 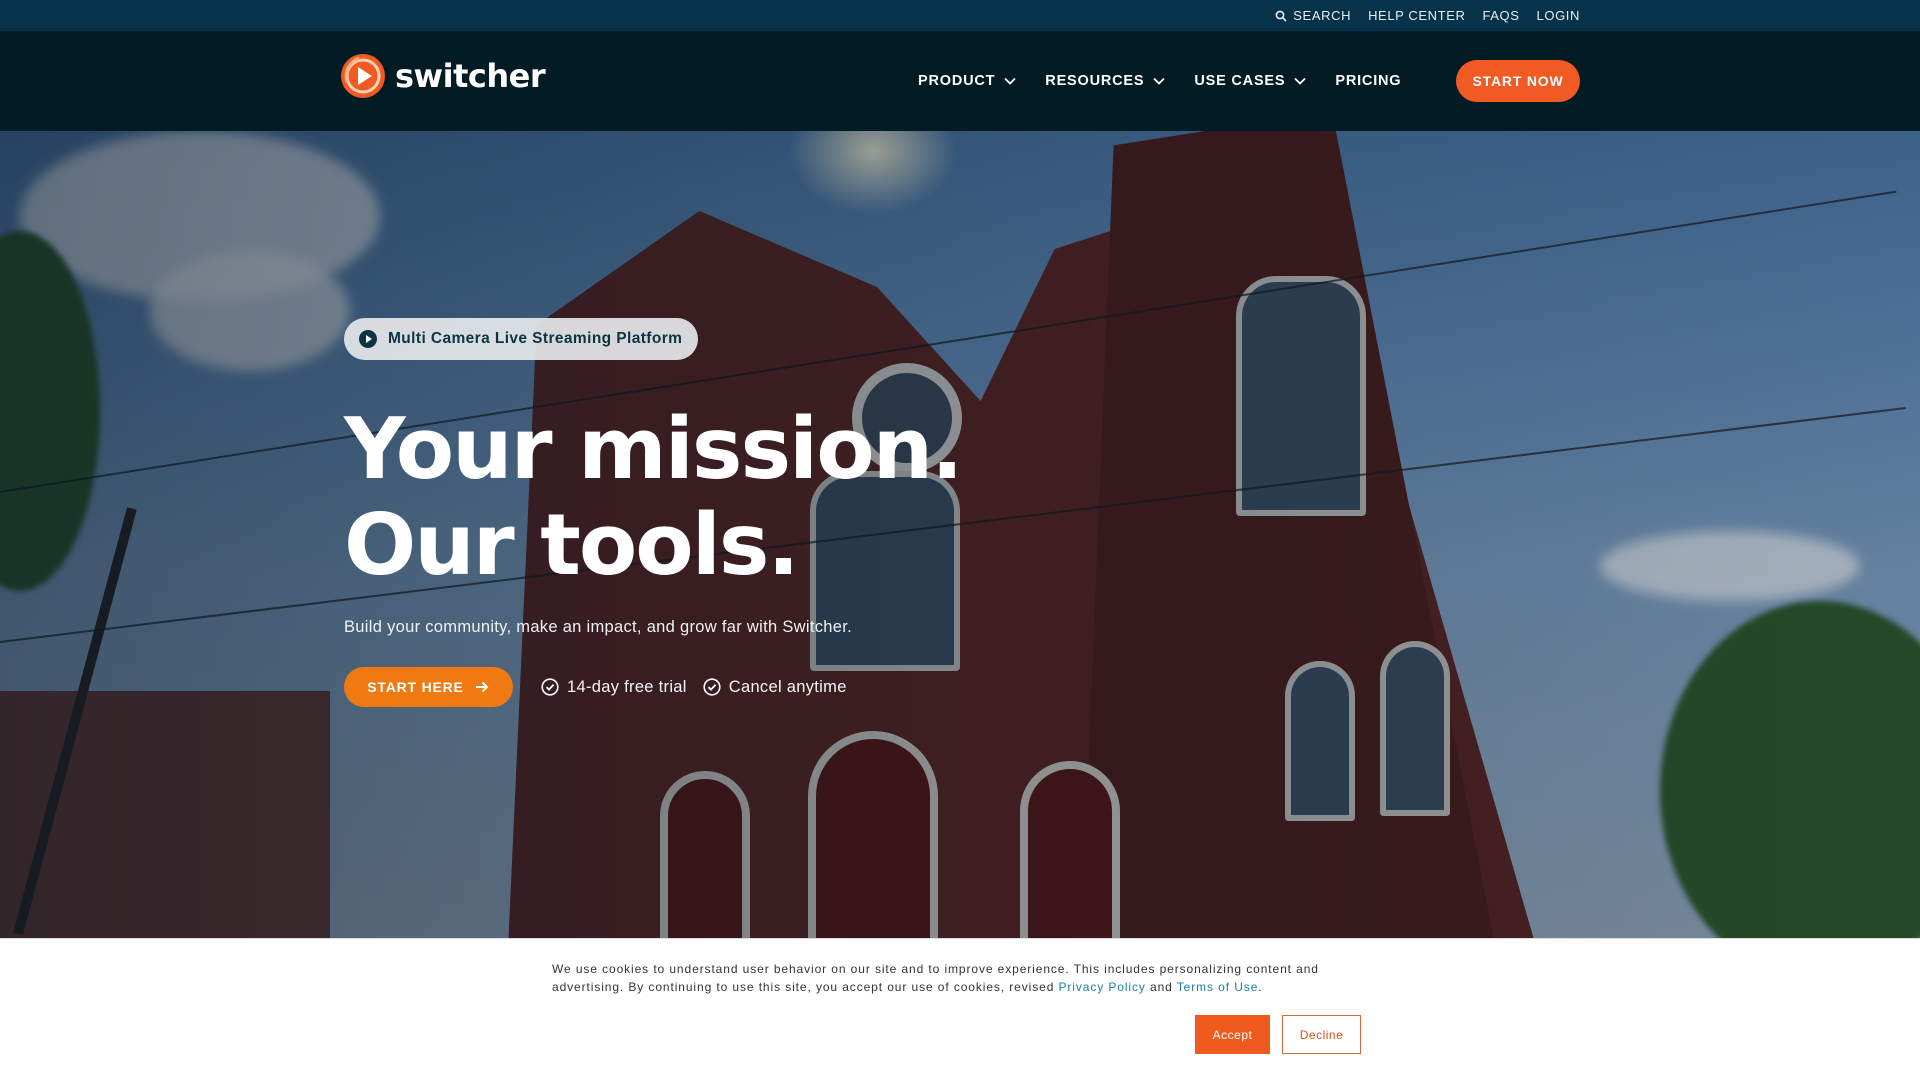 I want to click on hero-tag: Multi Camera Live Streaming Platform, so click(x=521, y=339).